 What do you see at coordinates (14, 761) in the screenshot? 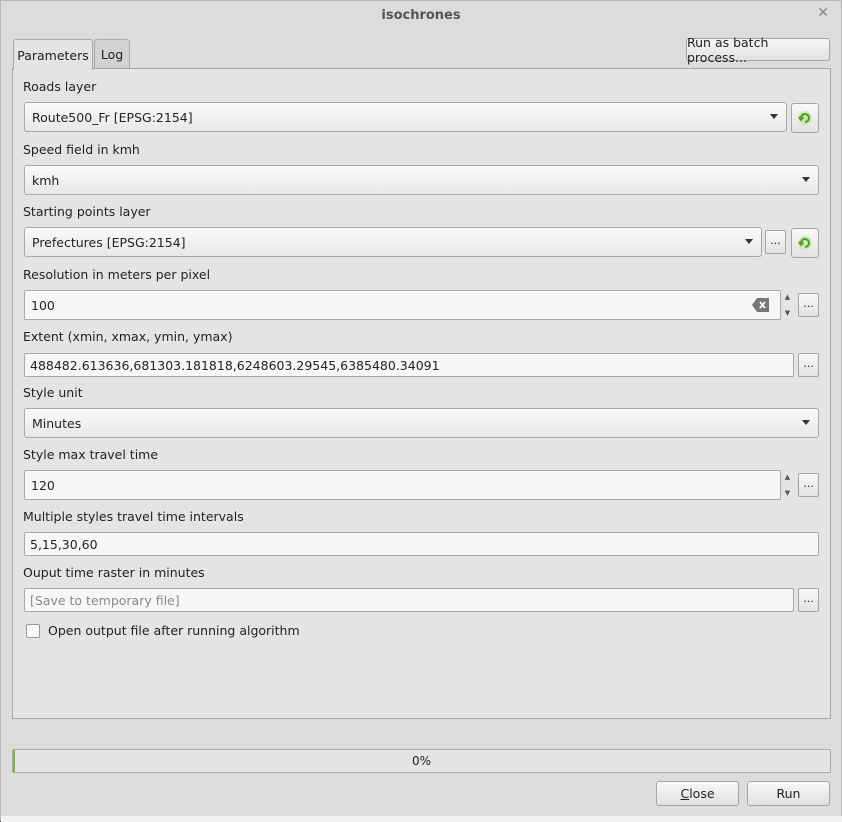
I see `progress-fill` at bounding box center [14, 761].